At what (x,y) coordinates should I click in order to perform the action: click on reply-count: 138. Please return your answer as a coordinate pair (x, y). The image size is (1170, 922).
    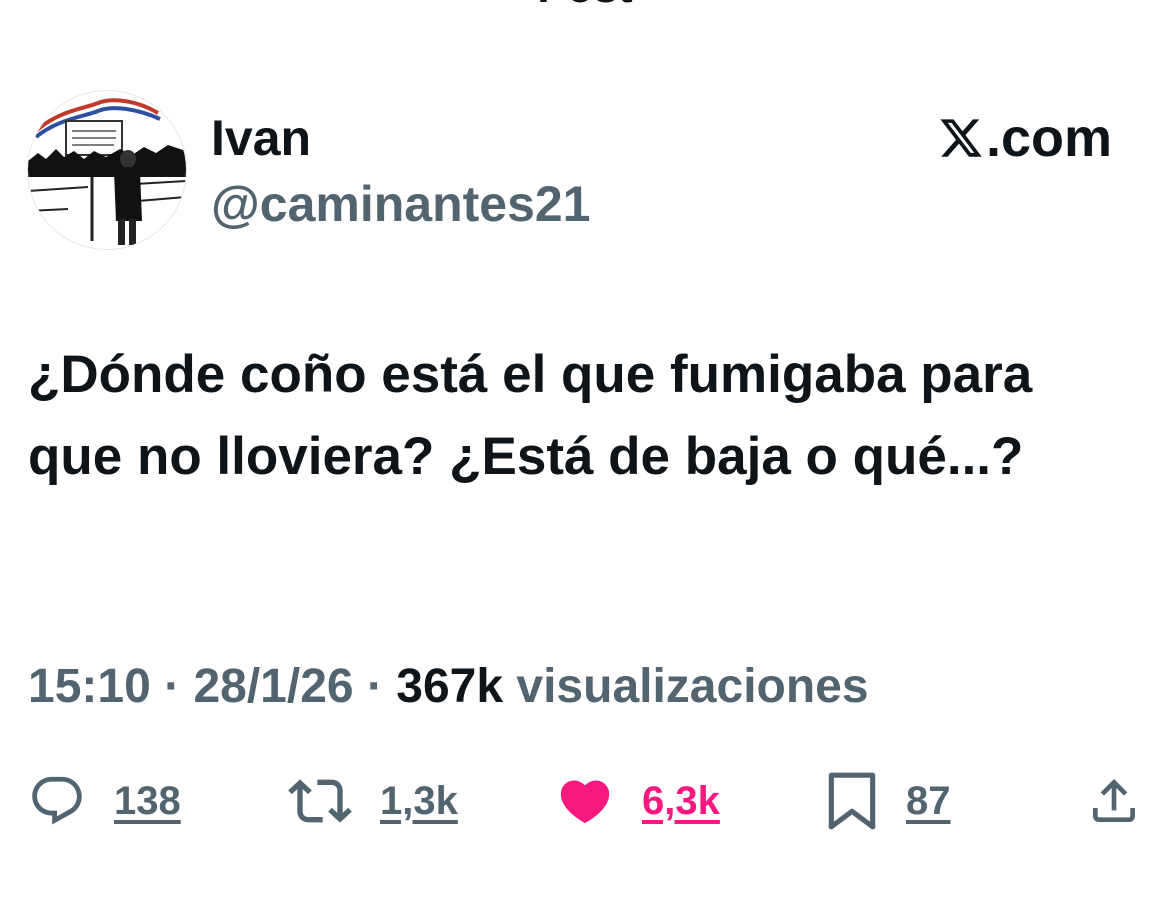
    Looking at the image, I should click on (147, 801).